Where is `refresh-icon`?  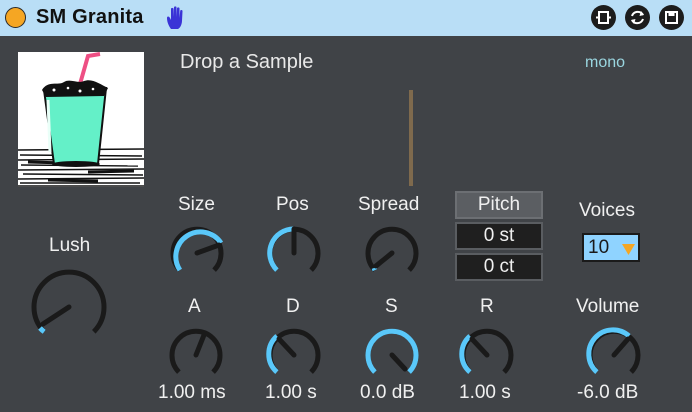 refresh-icon is located at coordinates (637, 17).